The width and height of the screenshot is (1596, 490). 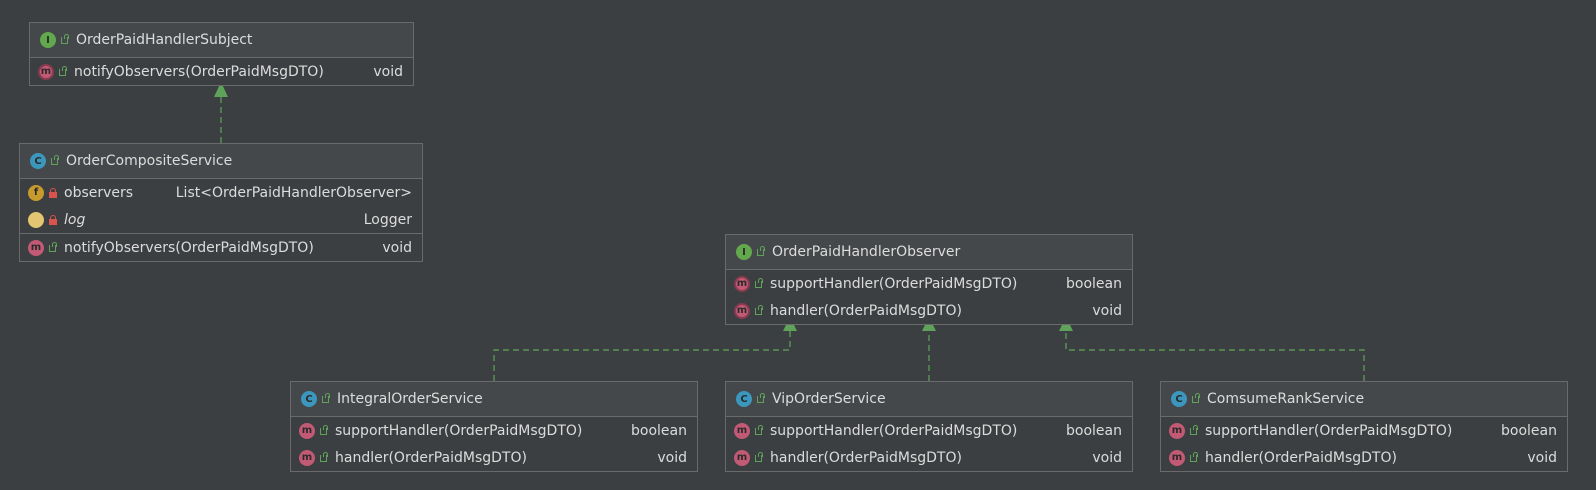 I want to click on class-name: OrderPaidHandlerObserver, so click(x=866, y=252).